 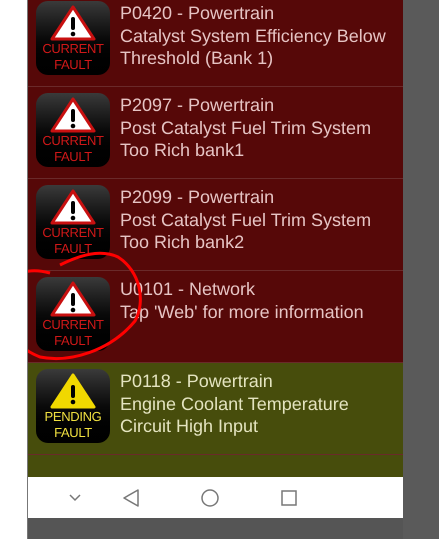 I want to click on chevron-down-icon, so click(x=75, y=498).